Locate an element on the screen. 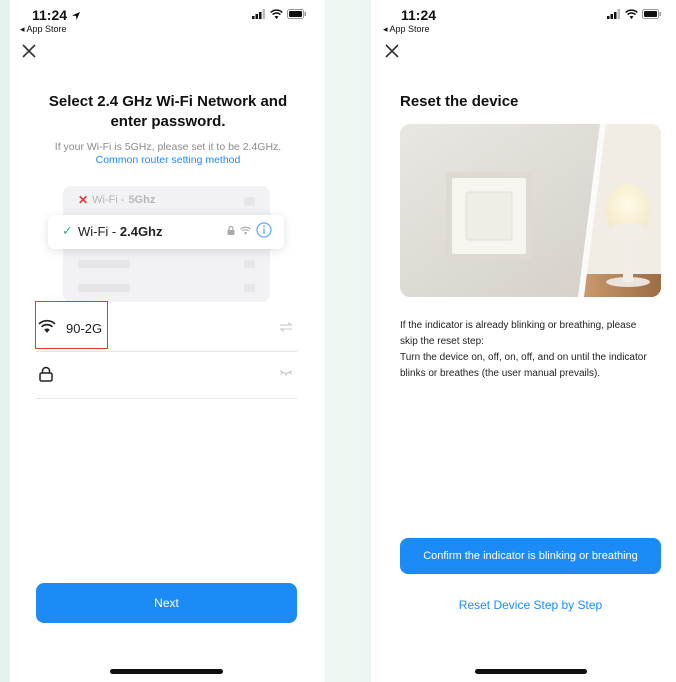 The image size is (676, 682). band-5ghz-prefix: Wi-Fi - is located at coordinates (108, 200).